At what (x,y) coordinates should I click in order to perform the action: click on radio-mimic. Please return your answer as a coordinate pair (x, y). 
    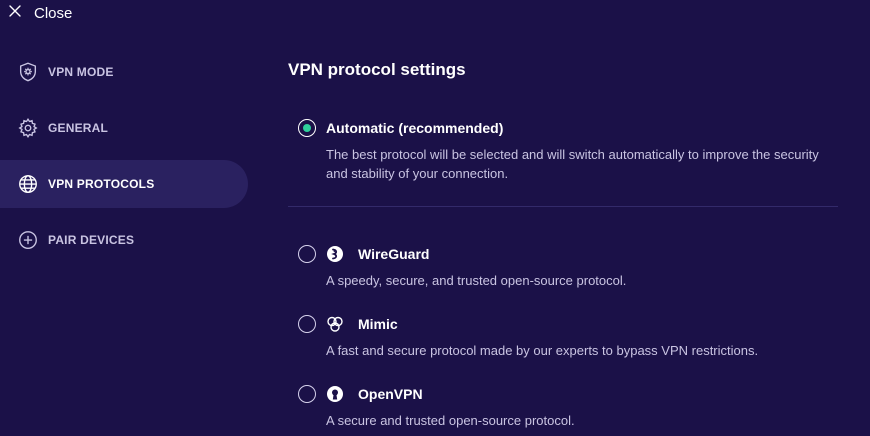
    Looking at the image, I should click on (307, 324).